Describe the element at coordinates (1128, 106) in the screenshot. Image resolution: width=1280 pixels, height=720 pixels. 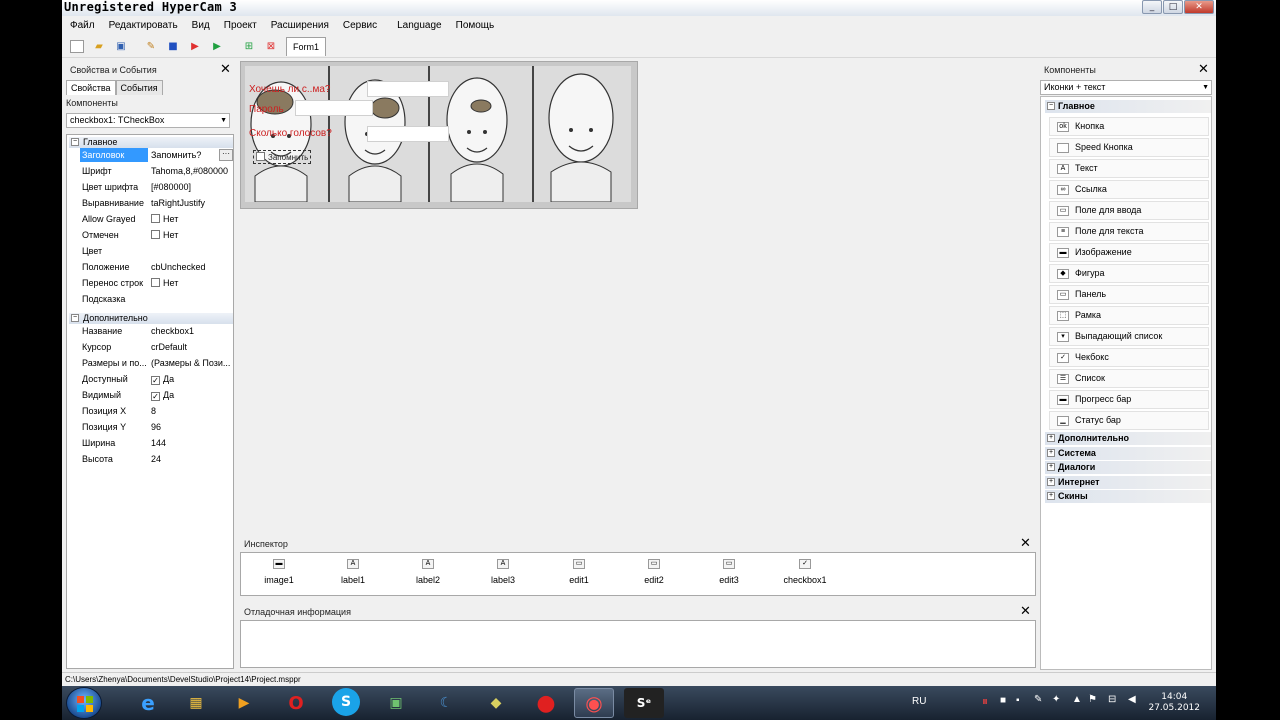
I see `components-category-main: − Главное` at that location.